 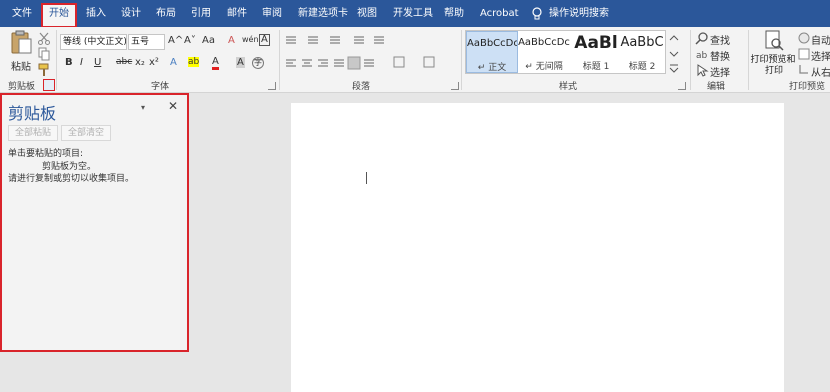 What do you see at coordinates (720, 55) in the screenshot?
I see `replace-button: 替换` at bounding box center [720, 55].